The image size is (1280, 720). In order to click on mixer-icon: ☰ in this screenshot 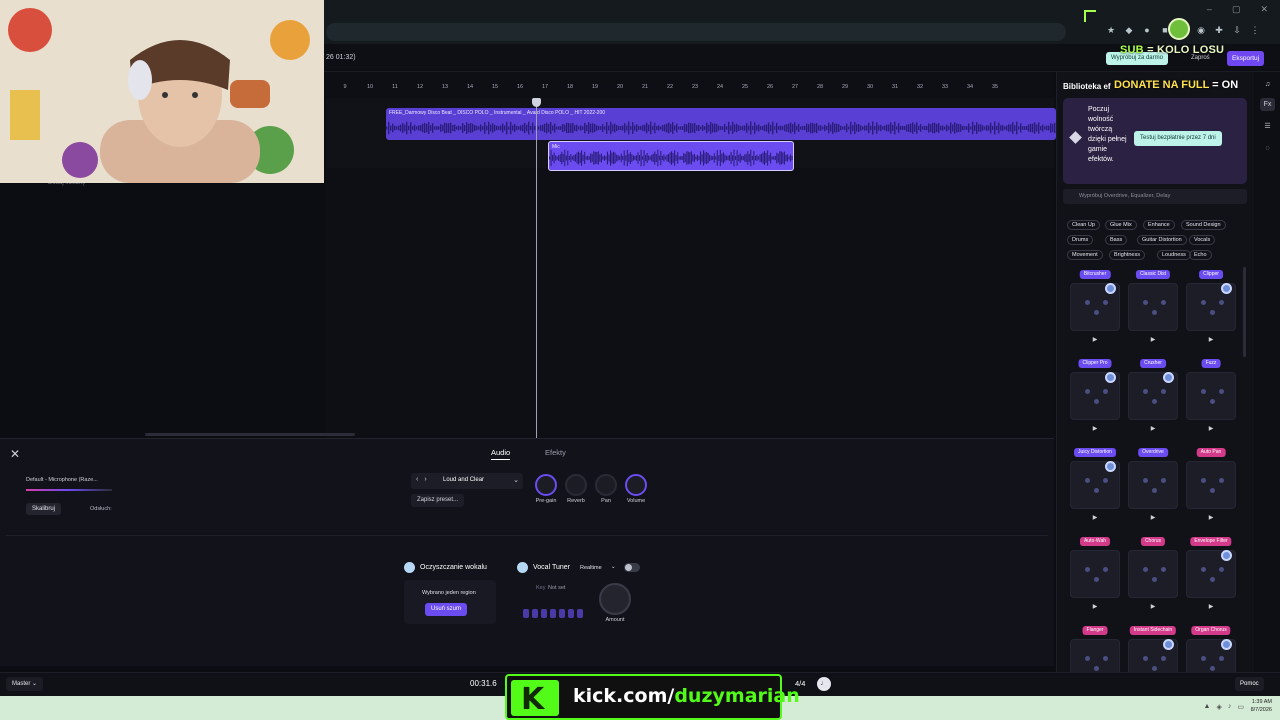, I will do `click(1267, 126)`.